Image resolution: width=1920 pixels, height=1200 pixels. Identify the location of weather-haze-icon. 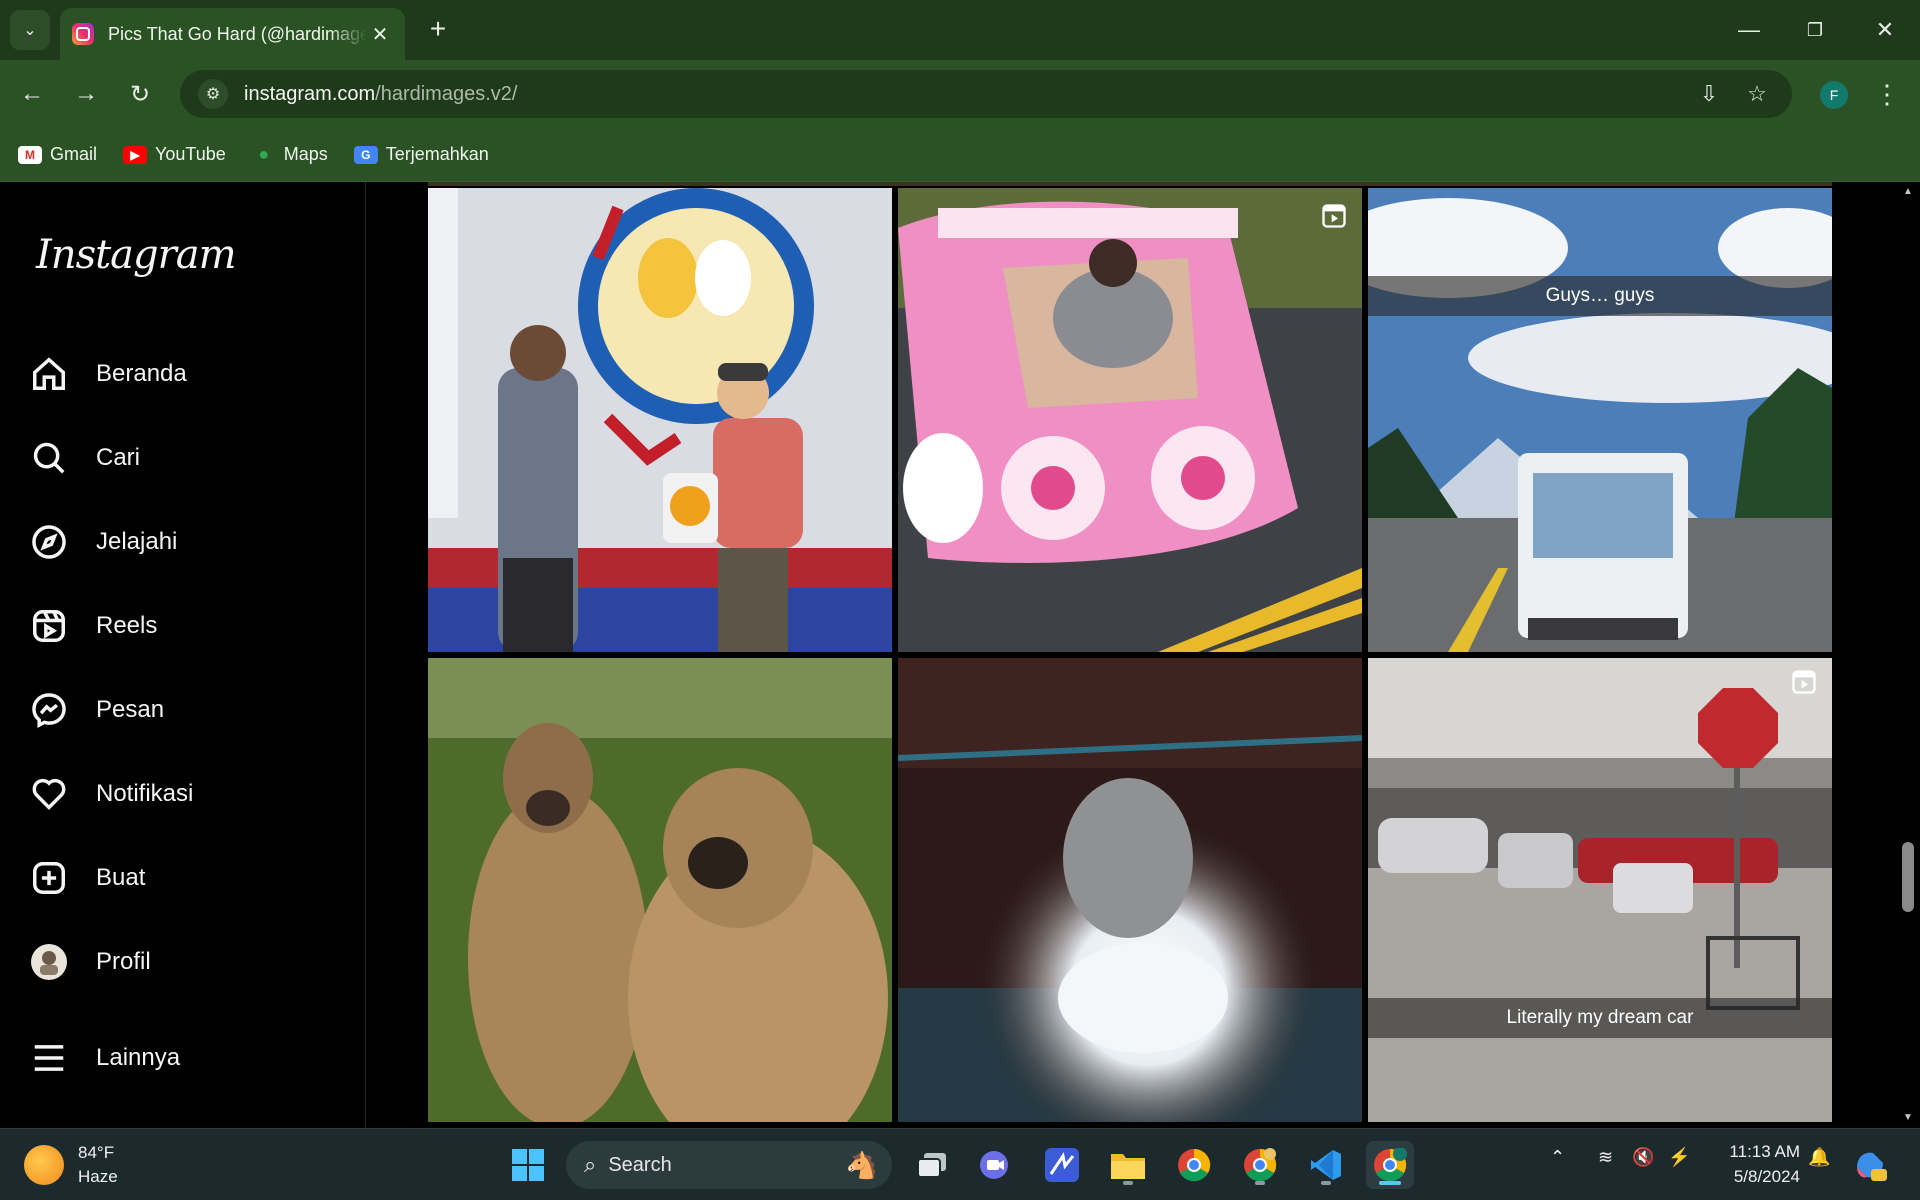
(44, 1165).